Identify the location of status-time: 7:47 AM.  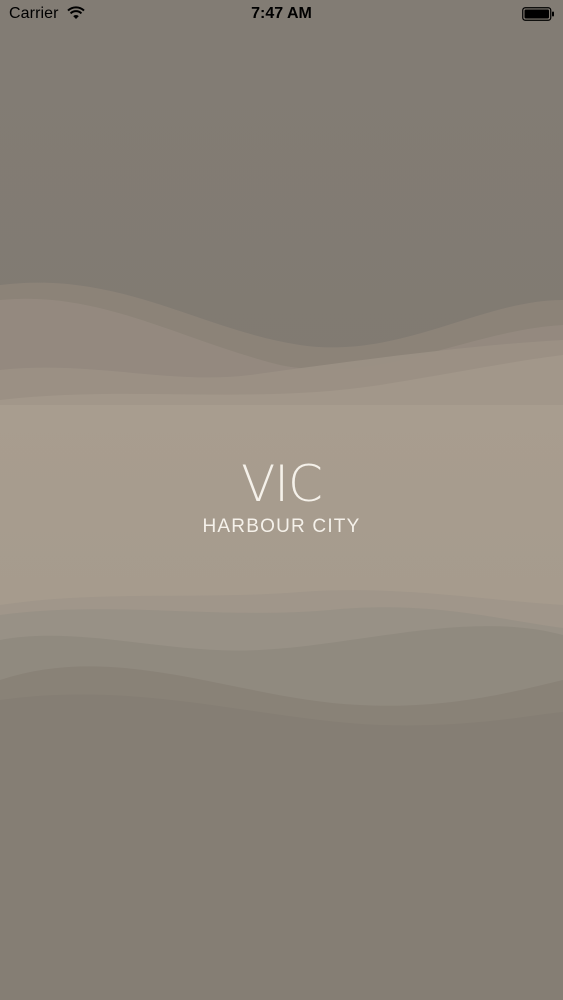
(281, 13).